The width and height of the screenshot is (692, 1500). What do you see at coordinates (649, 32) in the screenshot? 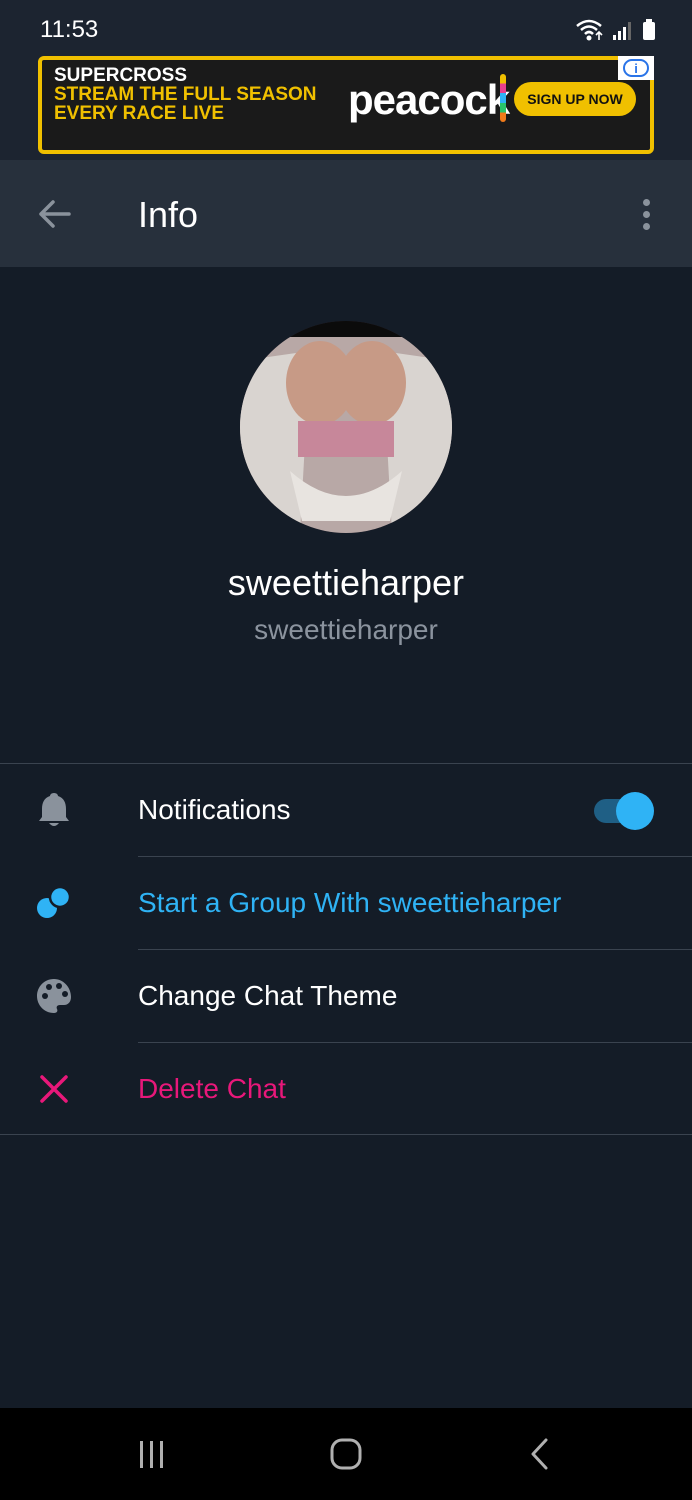
I see `battery-icon` at bounding box center [649, 32].